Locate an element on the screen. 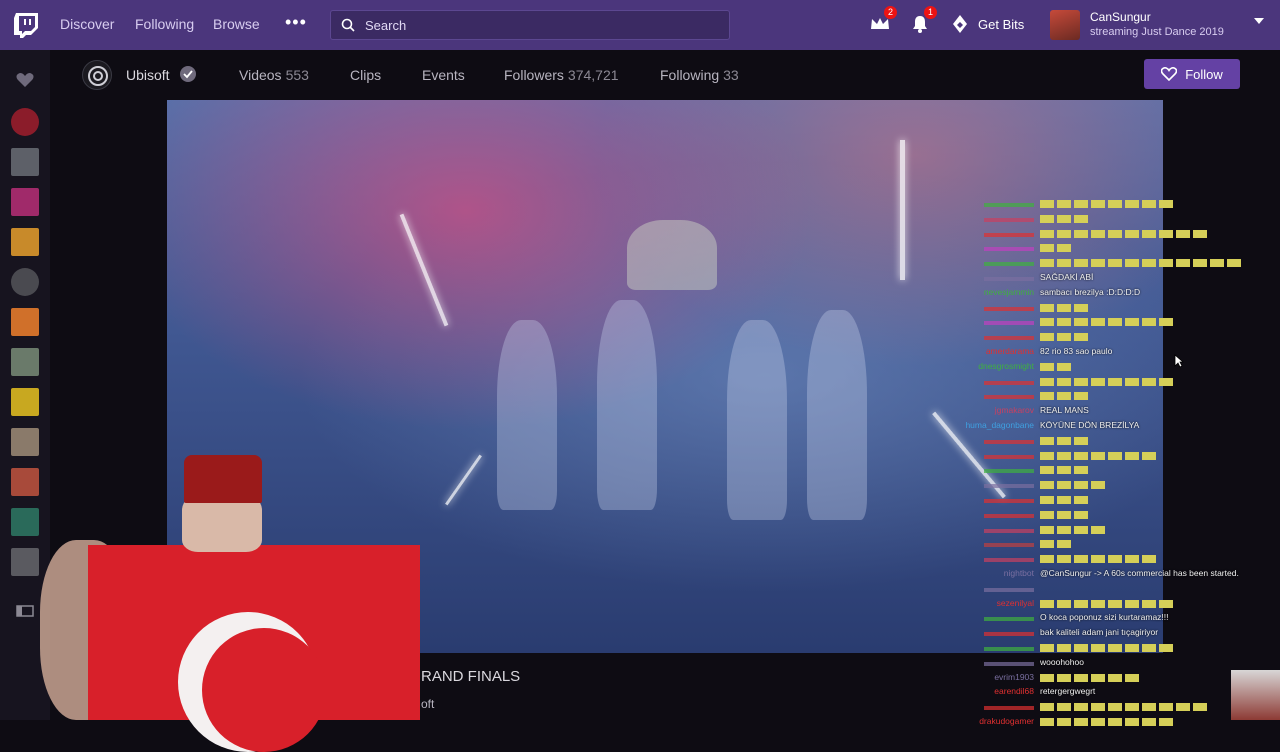 This screenshot has height=752, width=1280. chat-text: KÖYÜNE DÖN BREZİLYA is located at coordinates (1090, 425).